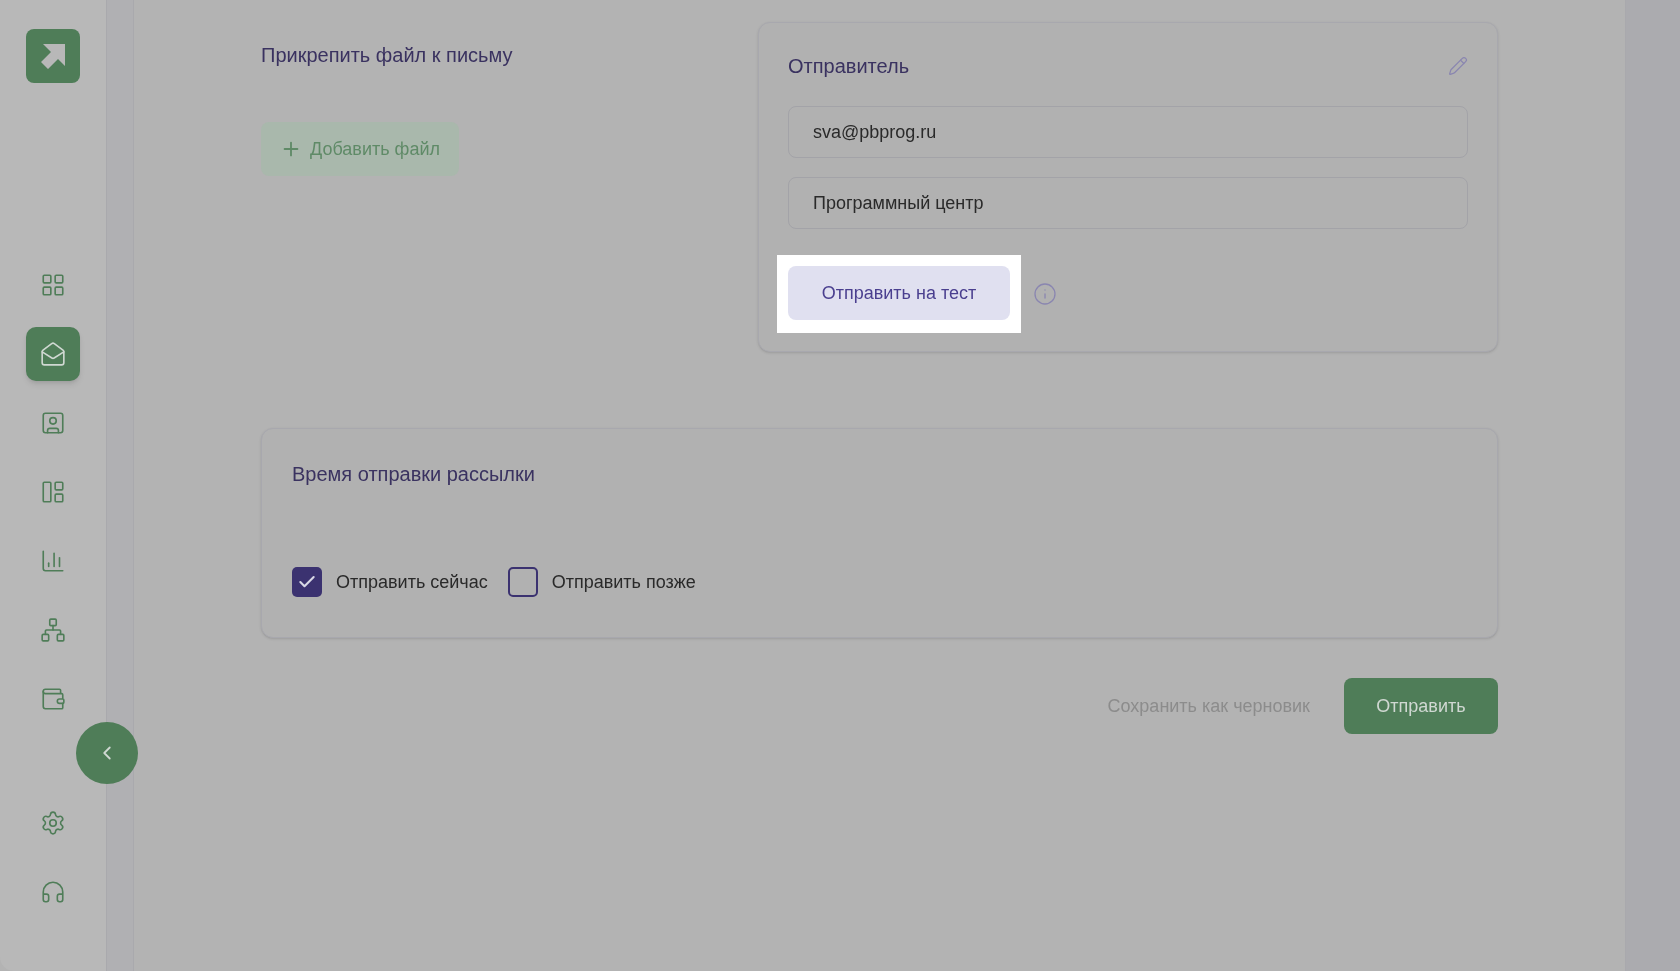 This screenshot has height=971, width=1680. I want to click on sidebar-item, so click(53, 354).